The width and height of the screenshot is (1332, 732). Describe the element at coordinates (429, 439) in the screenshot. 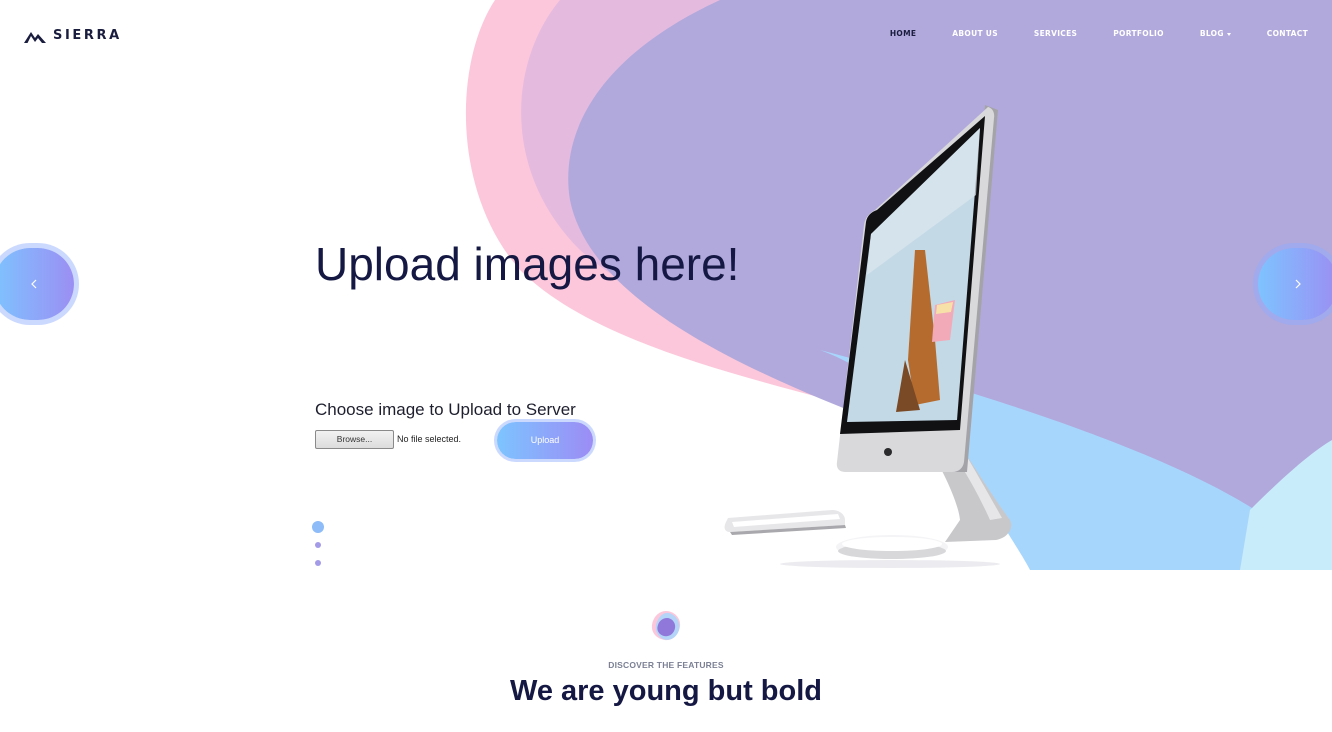

I see `file-status-text: No file selected.` at that location.